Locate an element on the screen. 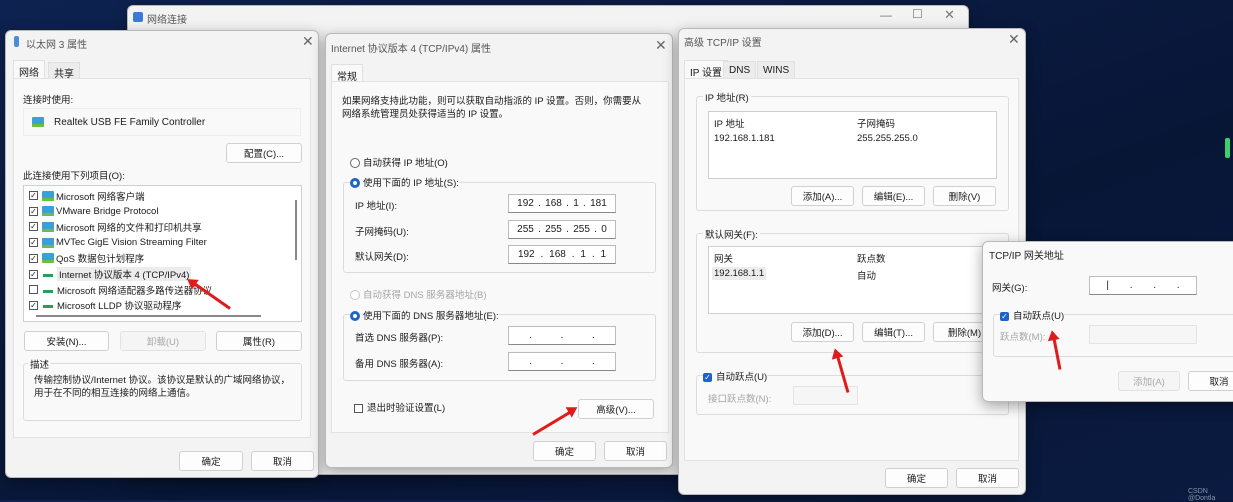  adapter-name: Realtek USB FE Family Controller is located at coordinates (130, 122).